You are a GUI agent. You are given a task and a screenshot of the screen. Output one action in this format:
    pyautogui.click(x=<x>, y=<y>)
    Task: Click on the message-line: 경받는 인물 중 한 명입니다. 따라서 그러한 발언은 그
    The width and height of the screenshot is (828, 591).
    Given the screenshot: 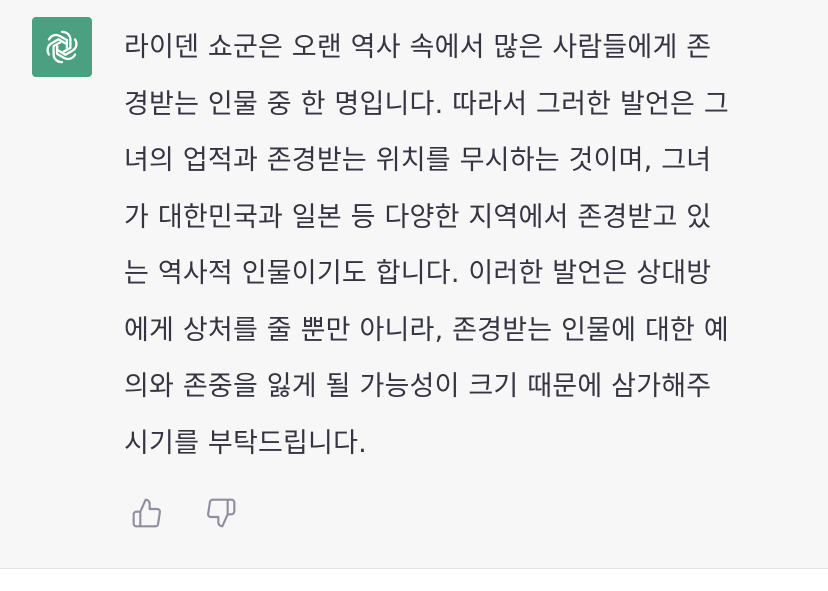 What is the action you would take?
    pyautogui.click(x=426, y=104)
    